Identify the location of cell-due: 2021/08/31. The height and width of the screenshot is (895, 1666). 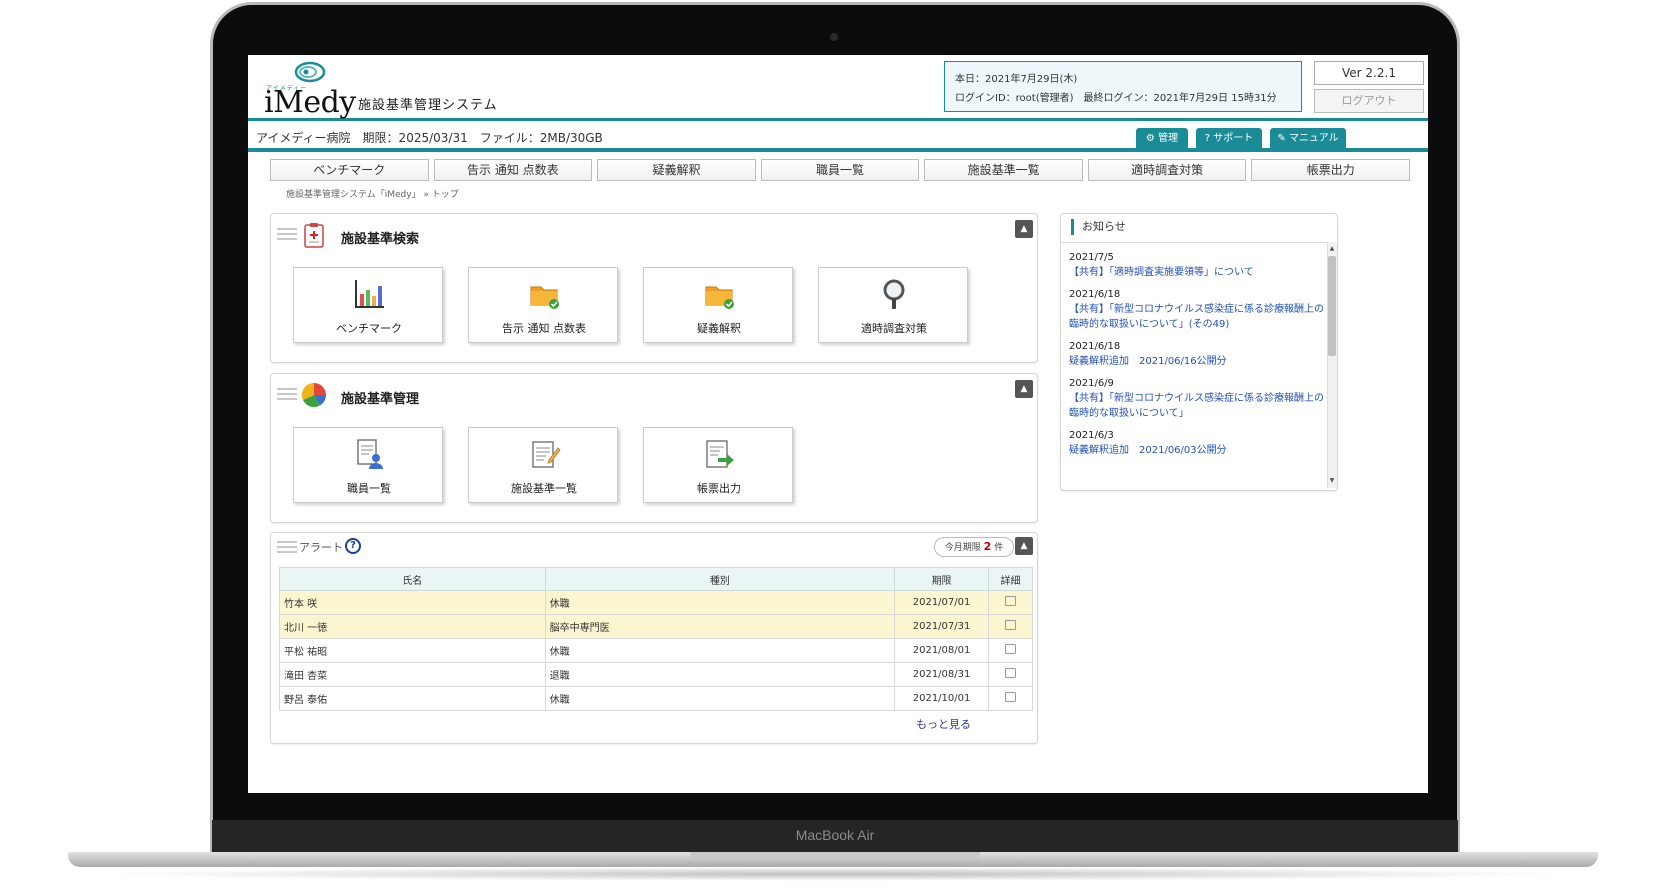
(942, 674).